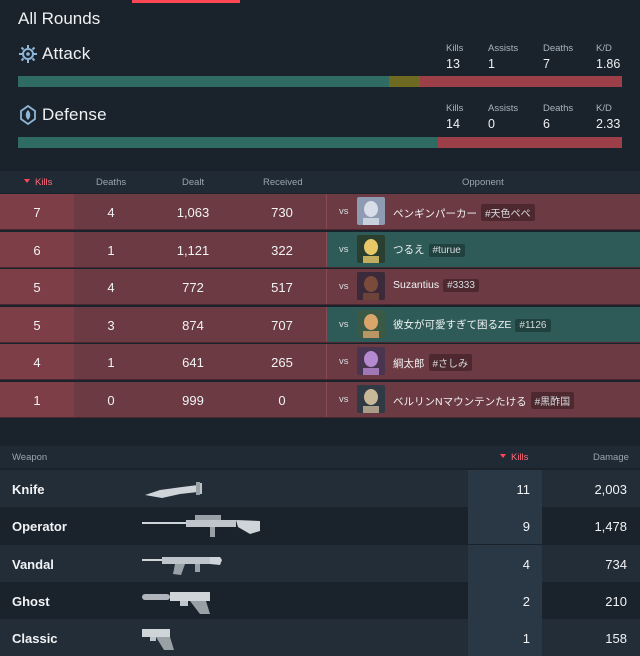  Describe the element at coordinates (282, 250) in the screenshot. I see `received-value: 322` at that location.